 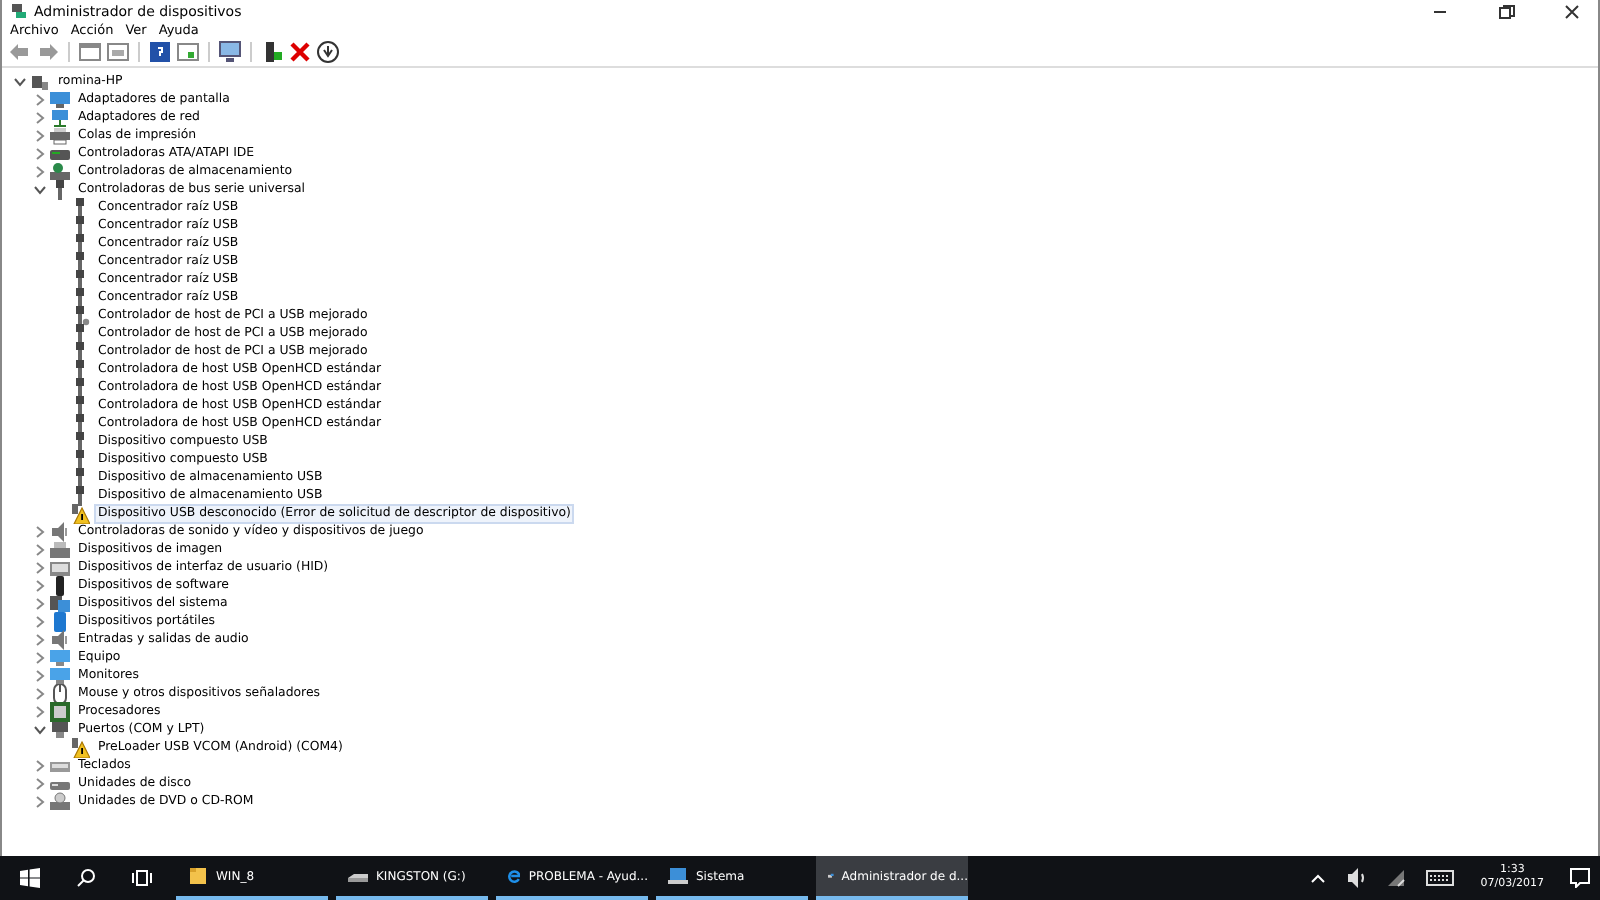 I want to click on browser-e-icon, so click(x=514, y=876).